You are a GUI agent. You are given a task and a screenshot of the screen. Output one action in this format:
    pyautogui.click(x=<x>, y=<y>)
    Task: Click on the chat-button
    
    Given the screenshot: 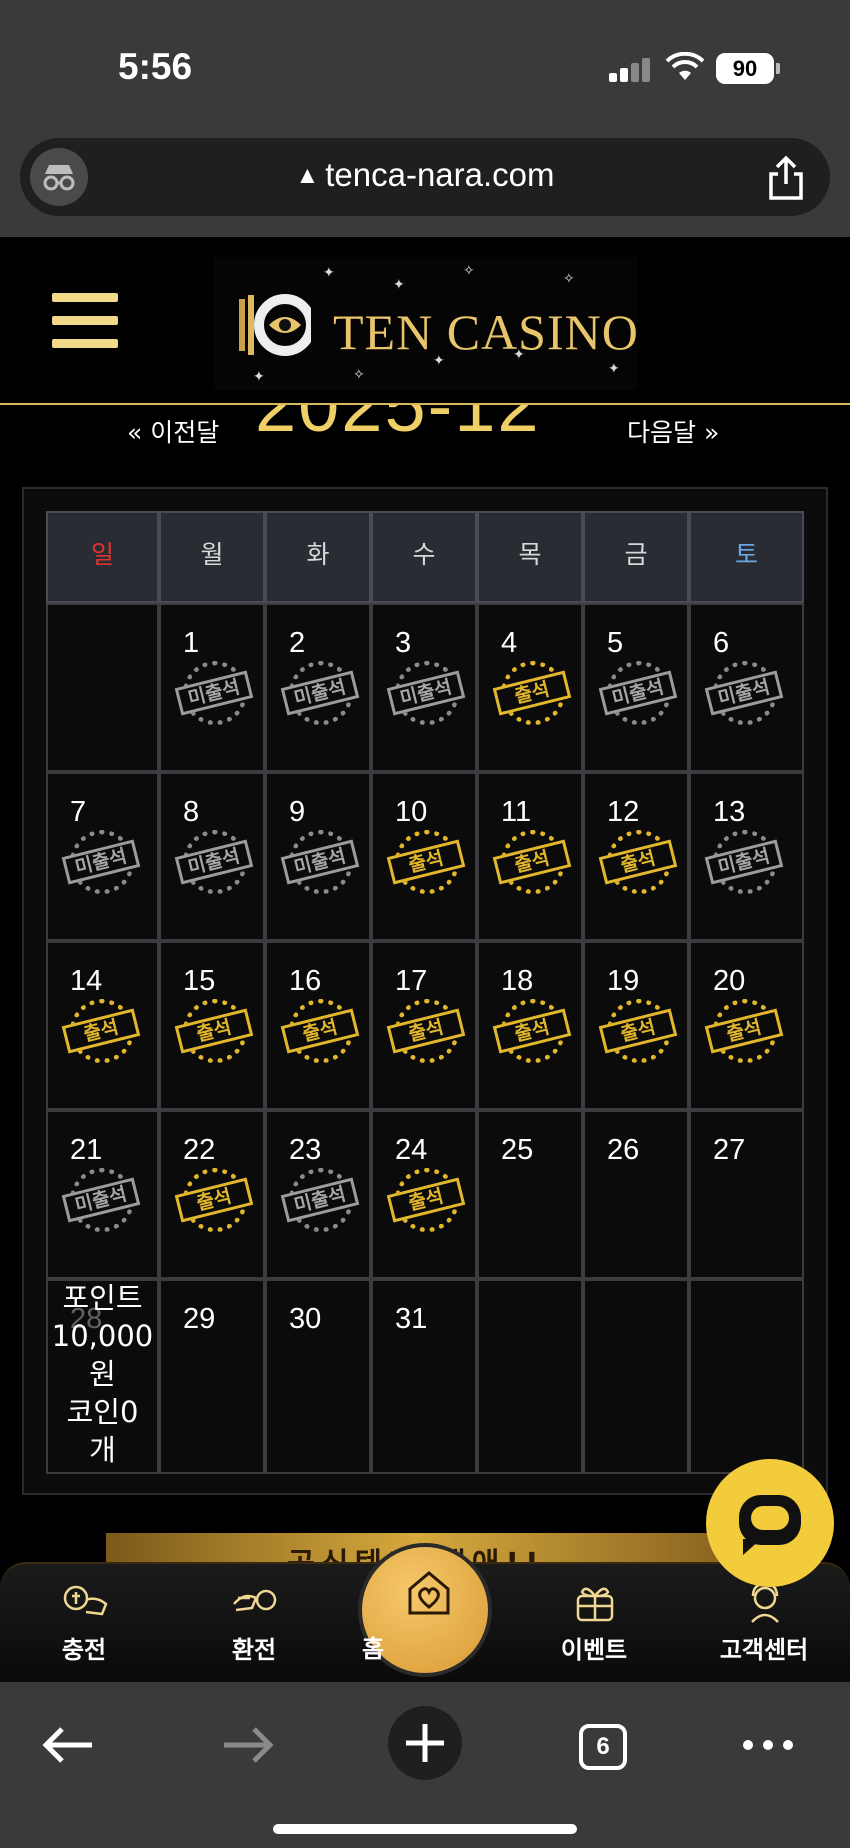 What is the action you would take?
    pyautogui.click(x=770, y=1523)
    